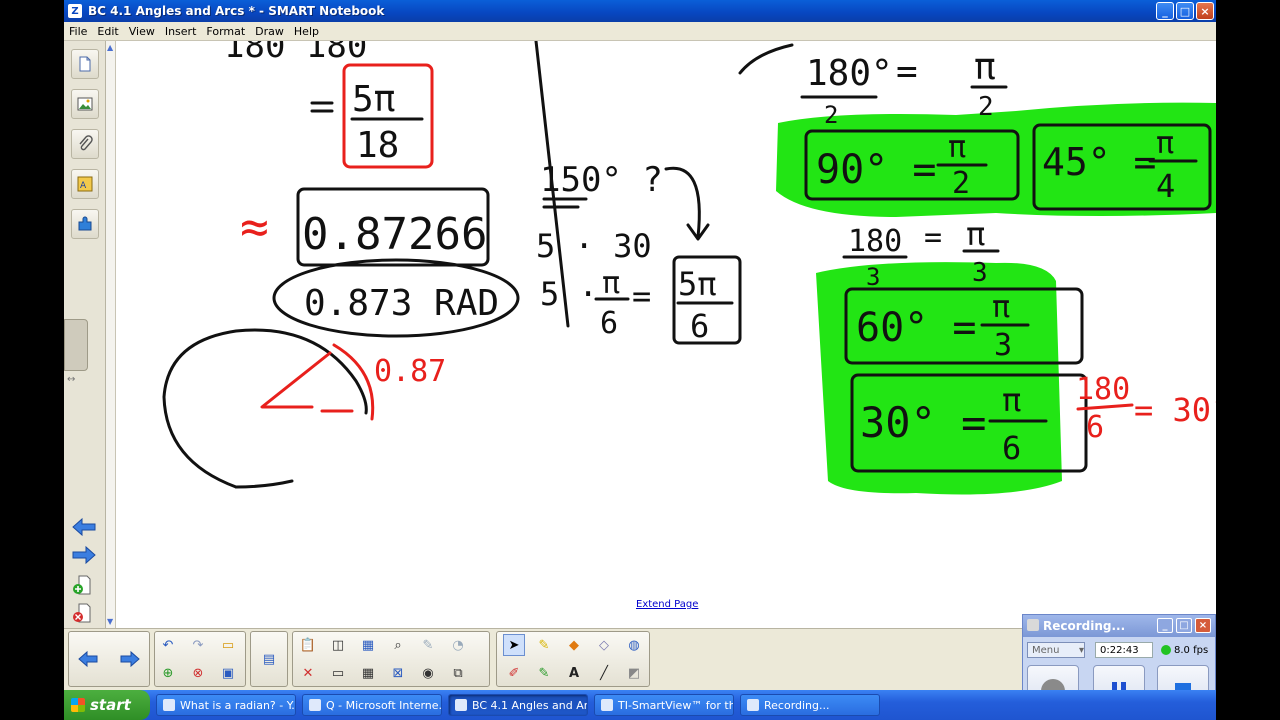 The height and width of the screenshot is (720, 1280). I want to click on toolbar-back-icon, so click(88, 659).